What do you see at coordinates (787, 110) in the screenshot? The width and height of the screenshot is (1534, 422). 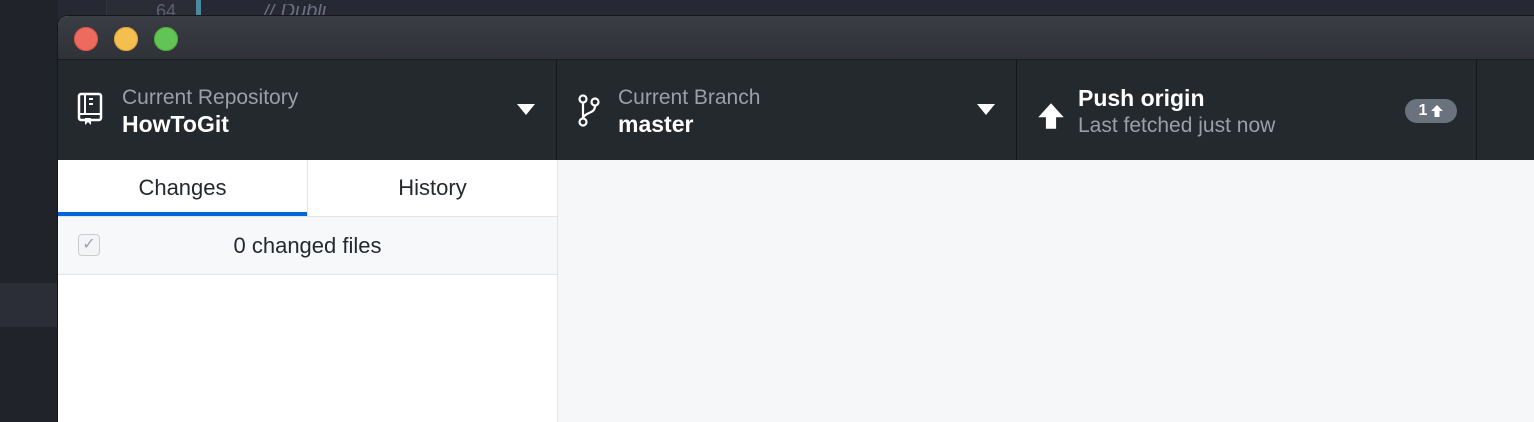 I see `current-branch-dropdown: Current Branch master` at bounding box center [787, 110].